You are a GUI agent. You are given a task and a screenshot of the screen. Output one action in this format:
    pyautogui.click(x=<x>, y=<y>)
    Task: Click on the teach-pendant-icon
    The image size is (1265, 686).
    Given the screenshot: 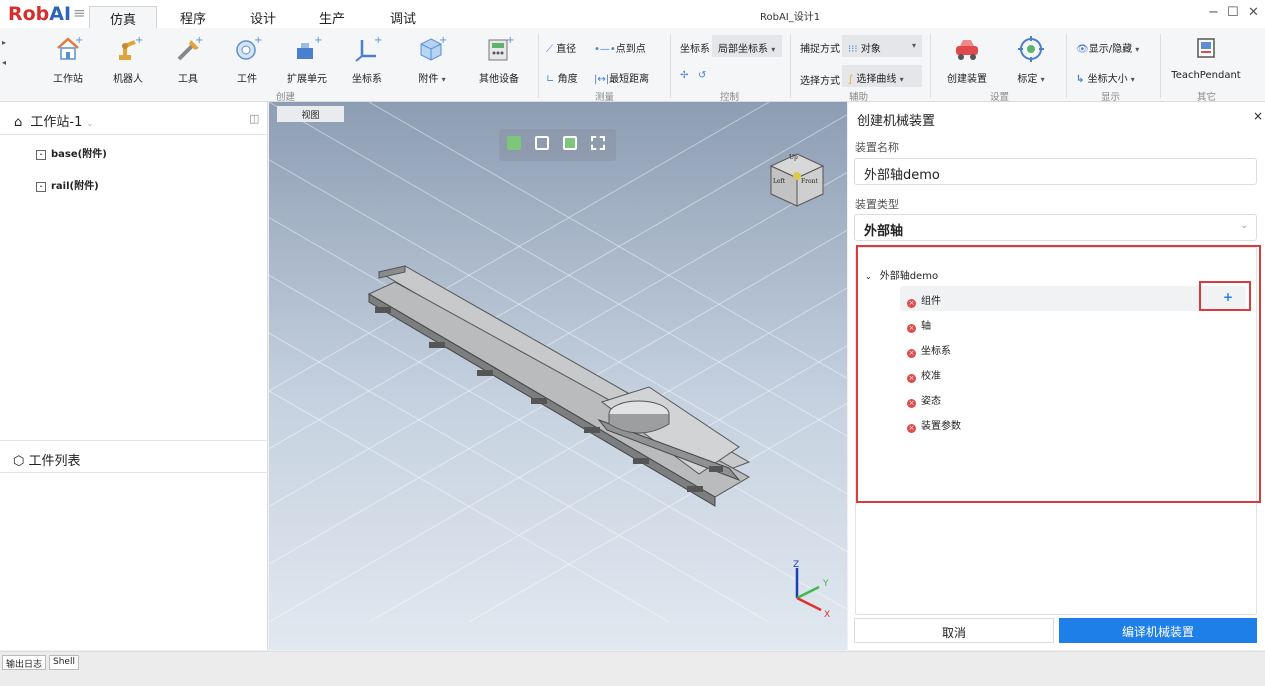 What is the action you would take?
    pyautogui.click(x=1206, y=49)
    